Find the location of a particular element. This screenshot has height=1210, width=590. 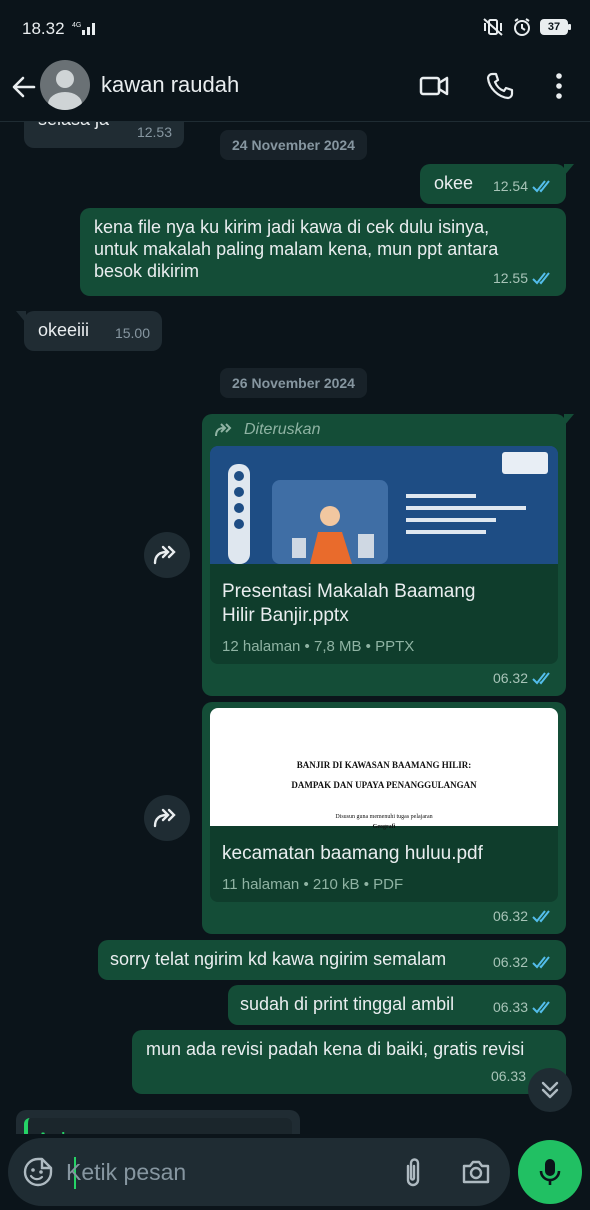

double-chevron-down-icon is located at coordinates (550, 1090).